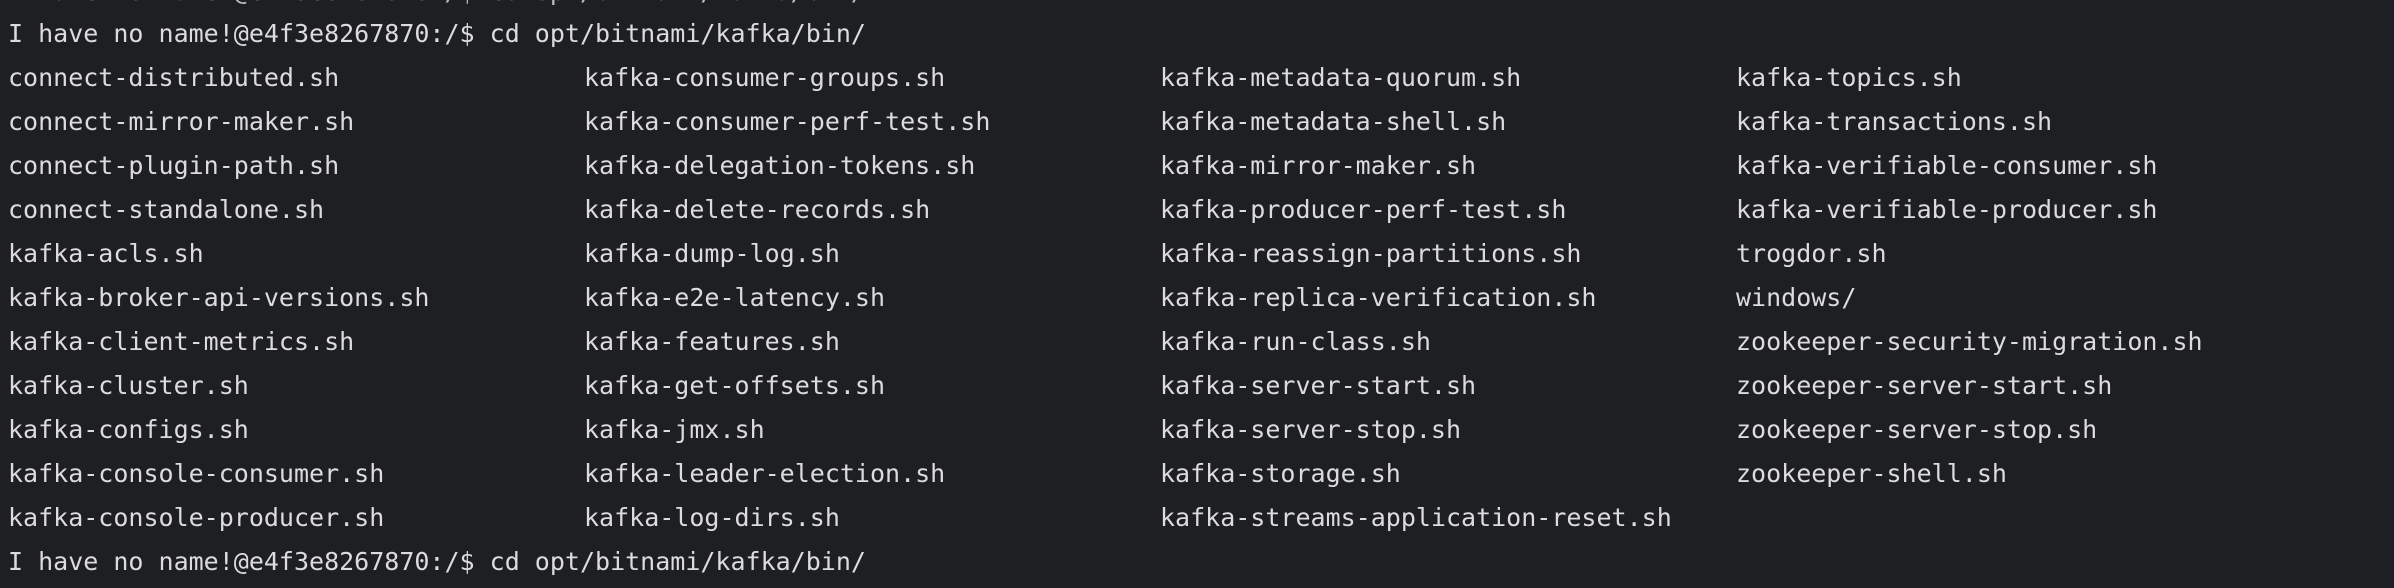 The height and width of the screenshot is (588, 2394). I want to click on file-entry: kafka-verifiable-producer.sh, so click(1947, 209).